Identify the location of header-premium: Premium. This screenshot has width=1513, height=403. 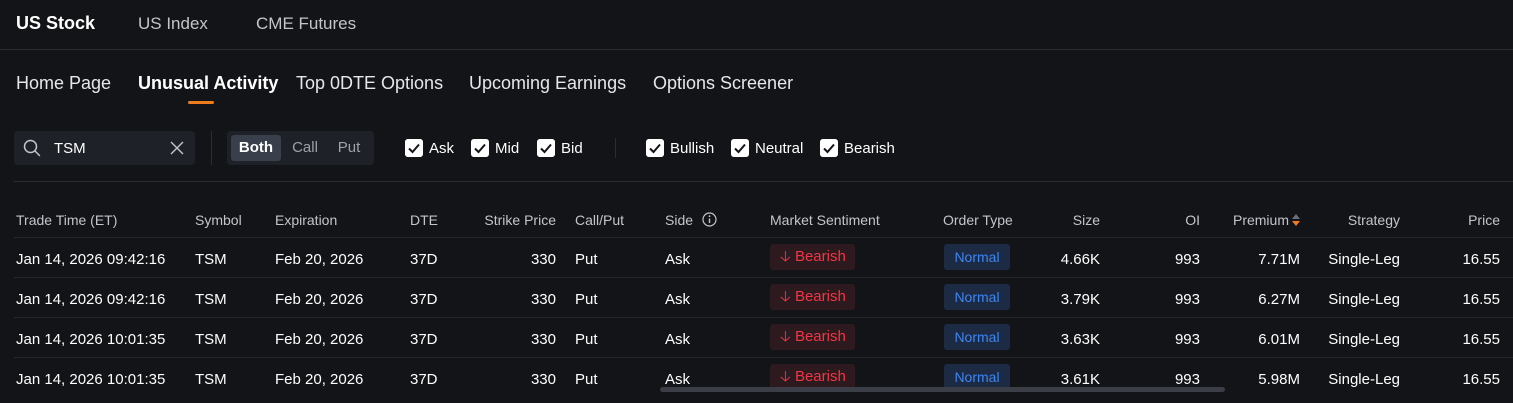
(1239, 220).